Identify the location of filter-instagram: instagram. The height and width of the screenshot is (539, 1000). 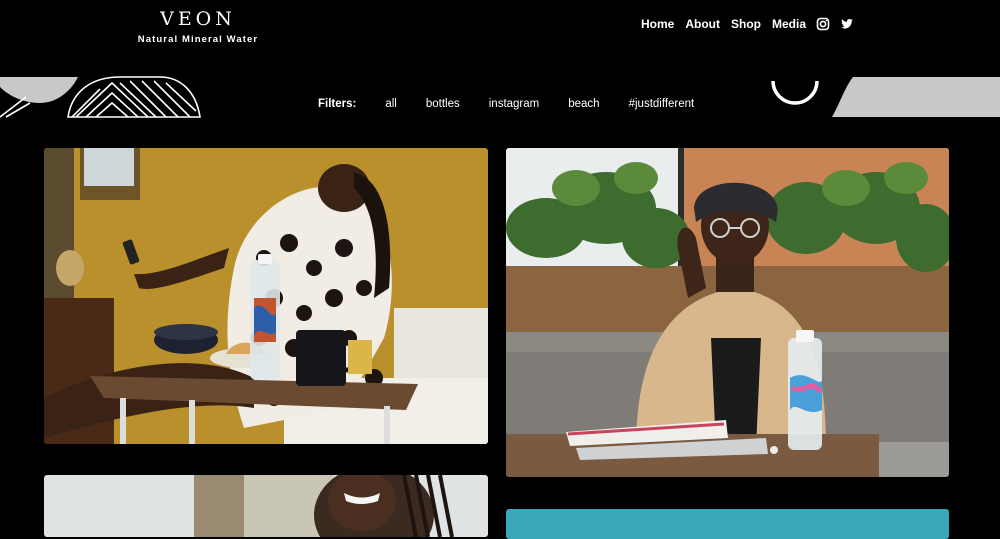
(514, 104).